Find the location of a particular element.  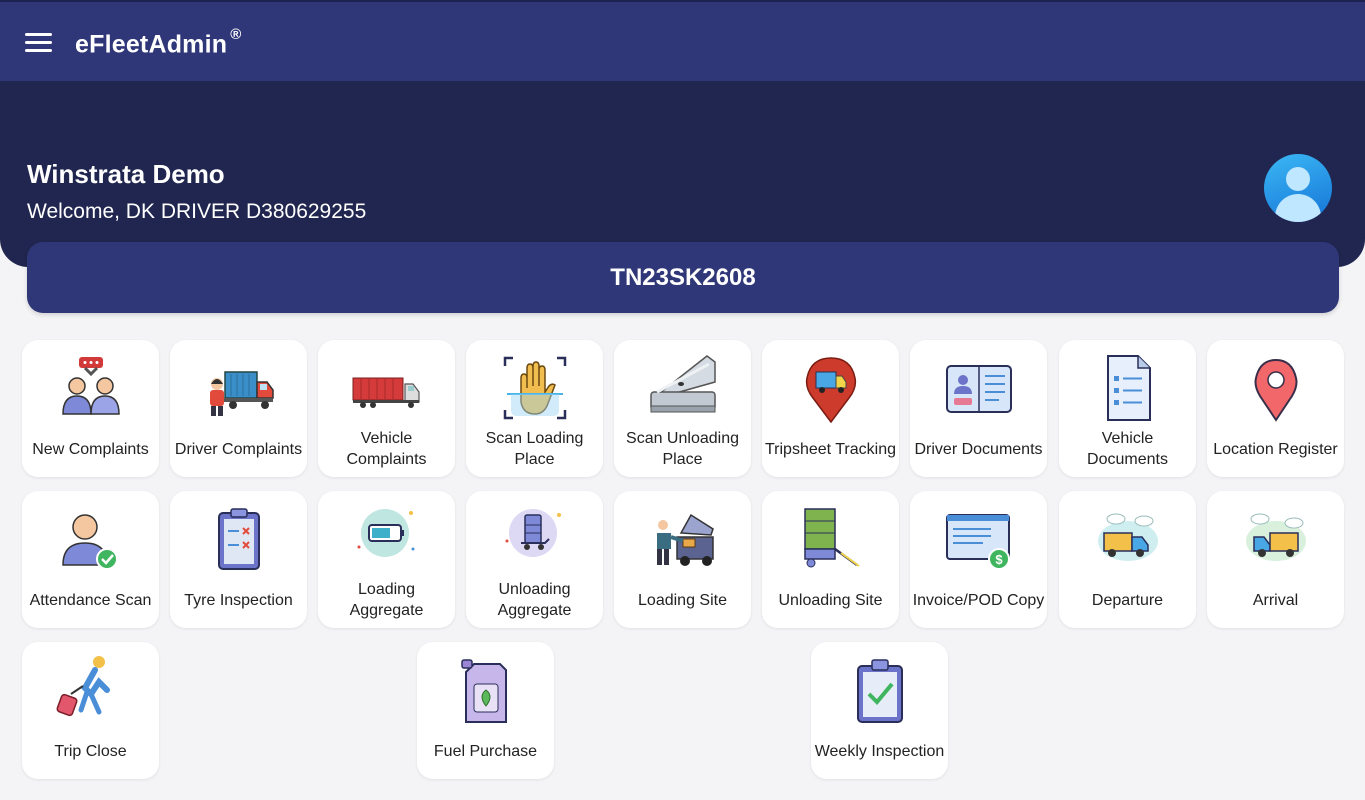

tile-departure: Departure is located at coordinates (1127, 559).